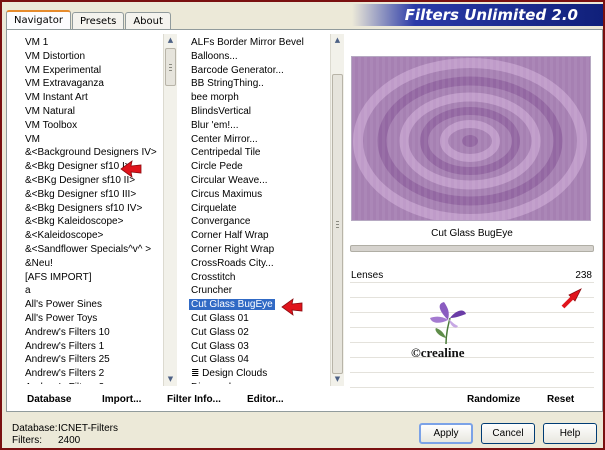  Describe the element at coordinates (85, 57) in the screenshot. I see `category-list-item: VM Distortion` at that location.